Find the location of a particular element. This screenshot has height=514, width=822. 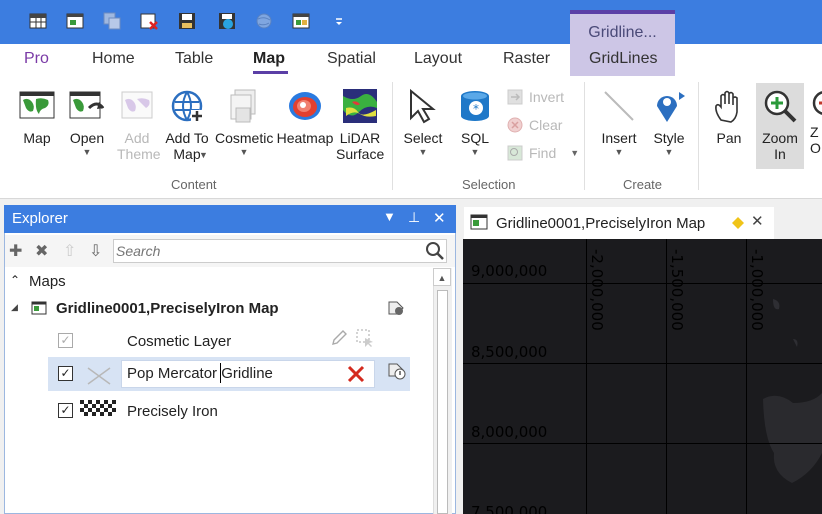

customize-menu-icon is located at coordinates (339, 21).